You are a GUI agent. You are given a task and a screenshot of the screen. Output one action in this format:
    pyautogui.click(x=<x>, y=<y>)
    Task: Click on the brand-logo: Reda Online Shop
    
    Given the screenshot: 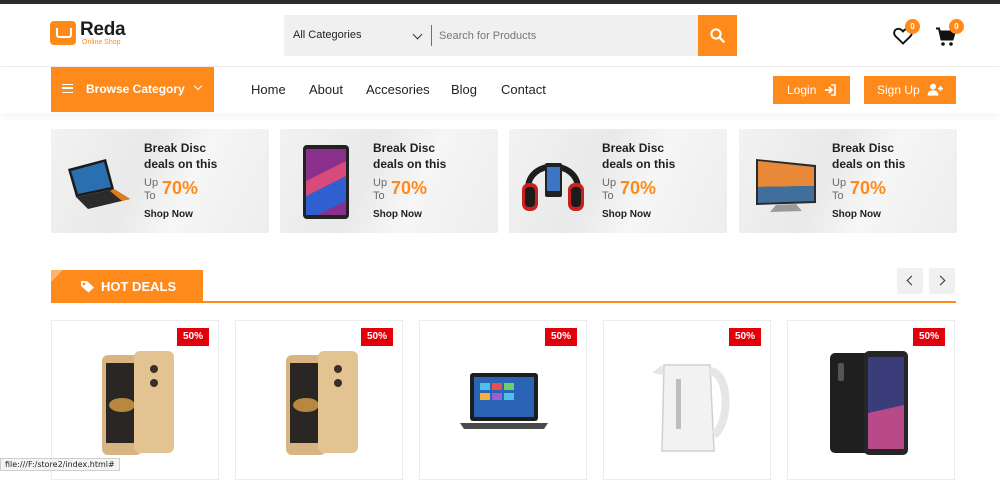 What is the action you would take?
    pyautogui.click(x=95, y=35)
    